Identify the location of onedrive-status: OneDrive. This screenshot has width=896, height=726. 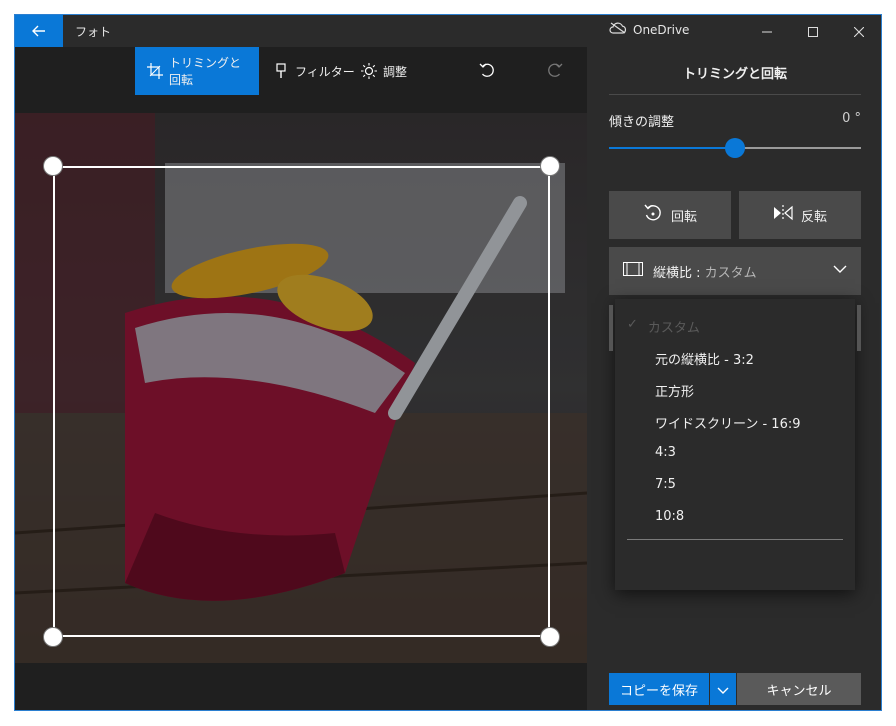
(649, 29).